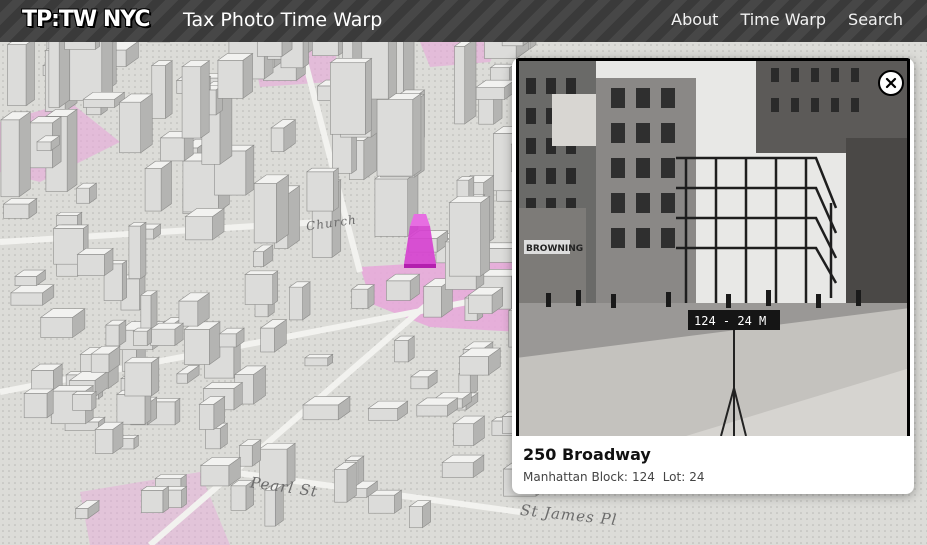  I want to click on photo-info: 250 Broadway Manhattan Block: 124 Lot: 24, so click(713, 465).